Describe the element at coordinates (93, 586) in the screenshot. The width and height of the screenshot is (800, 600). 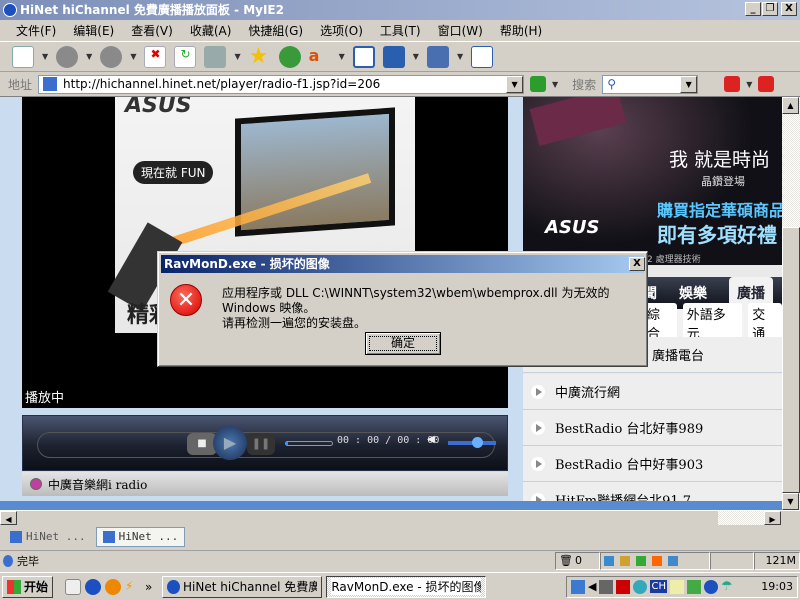
I see `quicklaunch-myie-icon` at that location.